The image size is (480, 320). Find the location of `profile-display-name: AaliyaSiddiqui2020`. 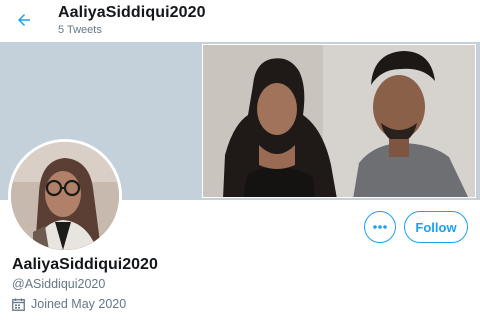

profile-display-name: AaliyaSiddiqui2020 is located at coordinates (85, 264).